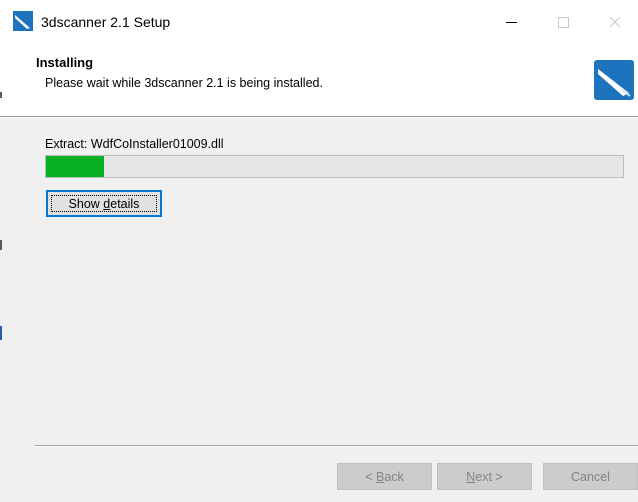 Image resolution: width=638 pixels, height=502 pixels. I want to click on header-divider, so click(319, 117).